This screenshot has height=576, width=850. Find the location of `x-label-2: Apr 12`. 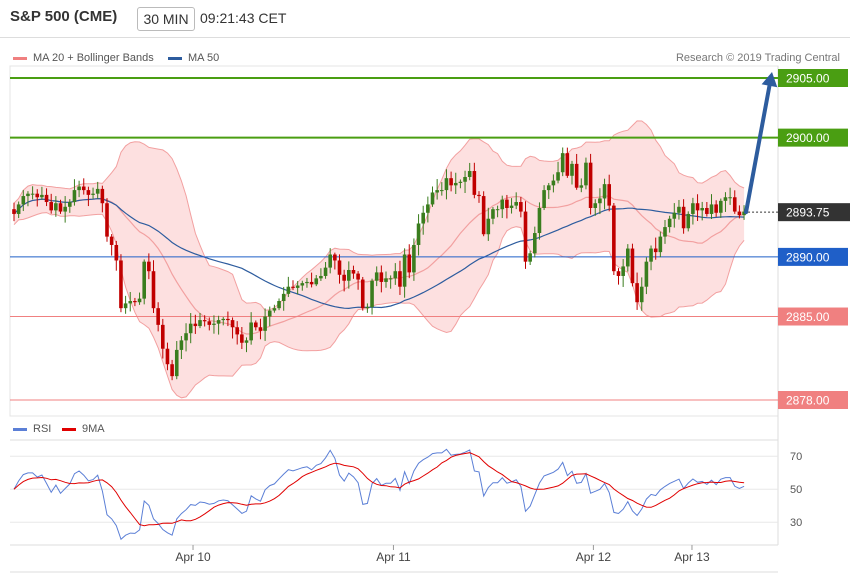

x-label-2: Apr 12 is located at coordinates (594, 557).